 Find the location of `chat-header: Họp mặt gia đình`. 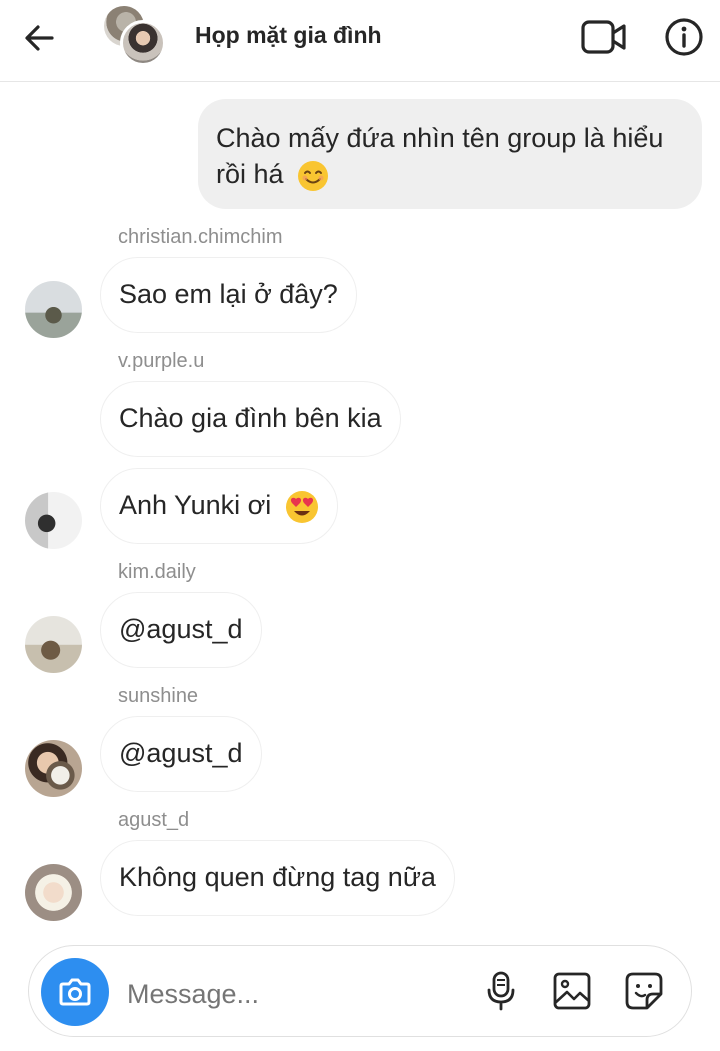

chat-header: Họp mặt gia đình is located at coordinates (360, 41).